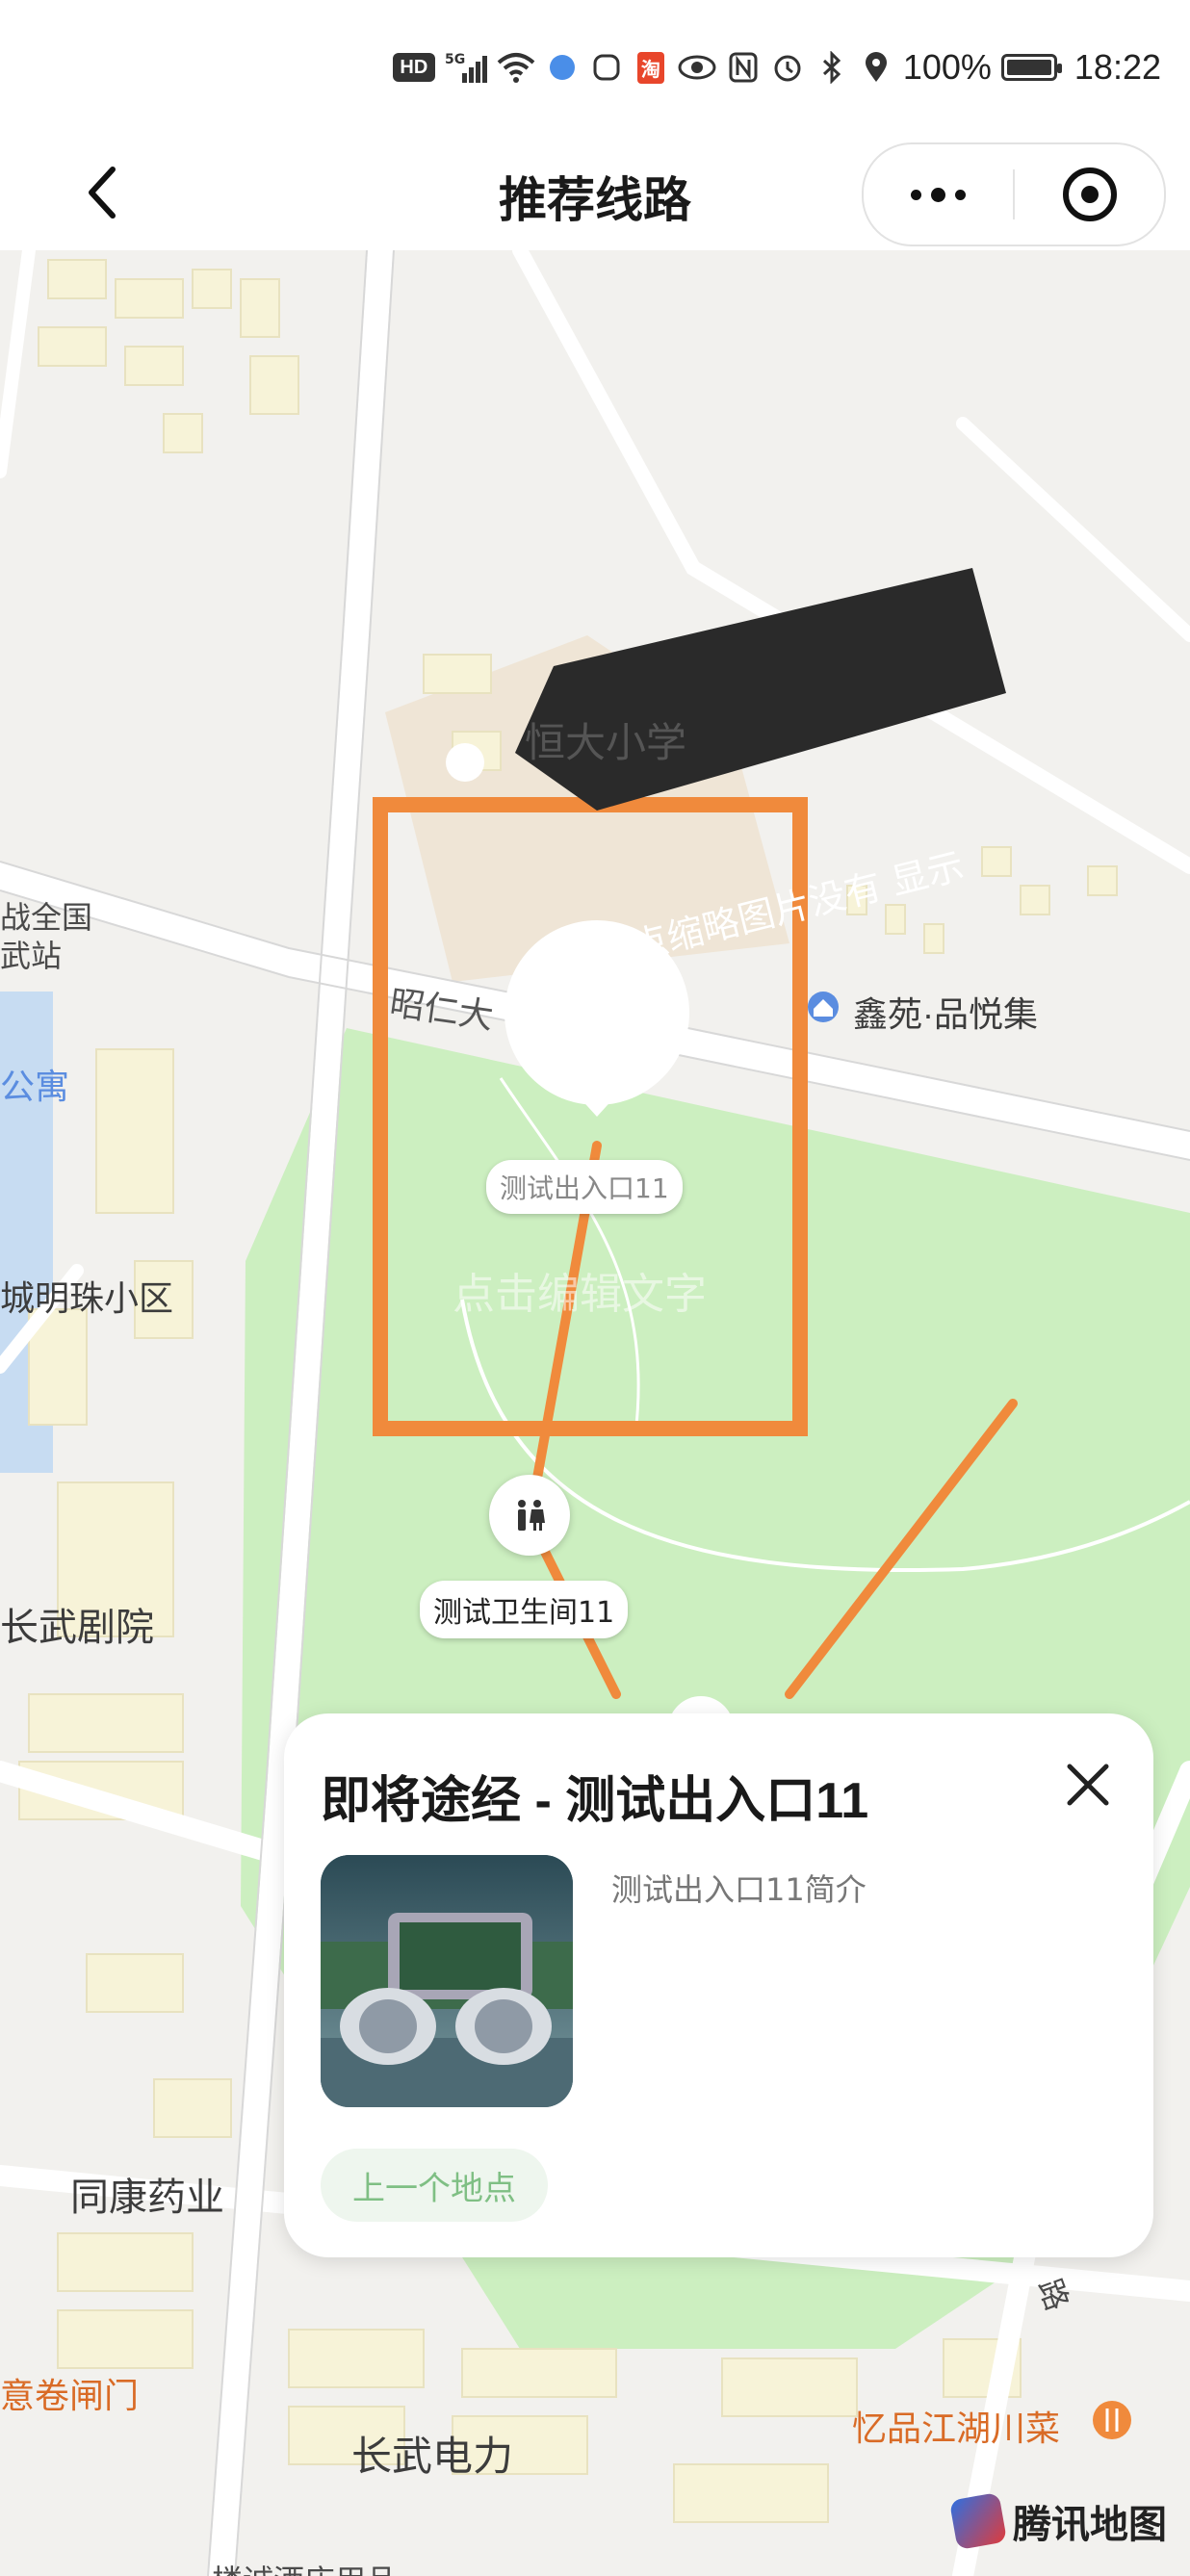 Image resolution: width=1190 pixels, height=2576 pixels. Describe the element at coordinates (77, 1628) in the screenshot. I see `map-label-theater: 长武剧院` at that location.